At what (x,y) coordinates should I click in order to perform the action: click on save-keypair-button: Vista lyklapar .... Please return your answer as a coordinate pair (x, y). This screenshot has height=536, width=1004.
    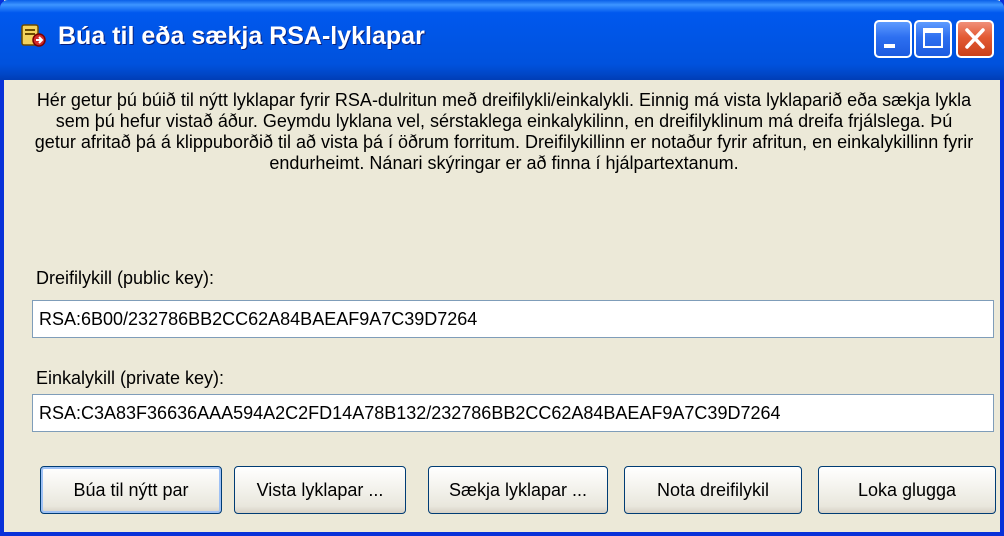
    Looking at the image, I should click on (320, 490).